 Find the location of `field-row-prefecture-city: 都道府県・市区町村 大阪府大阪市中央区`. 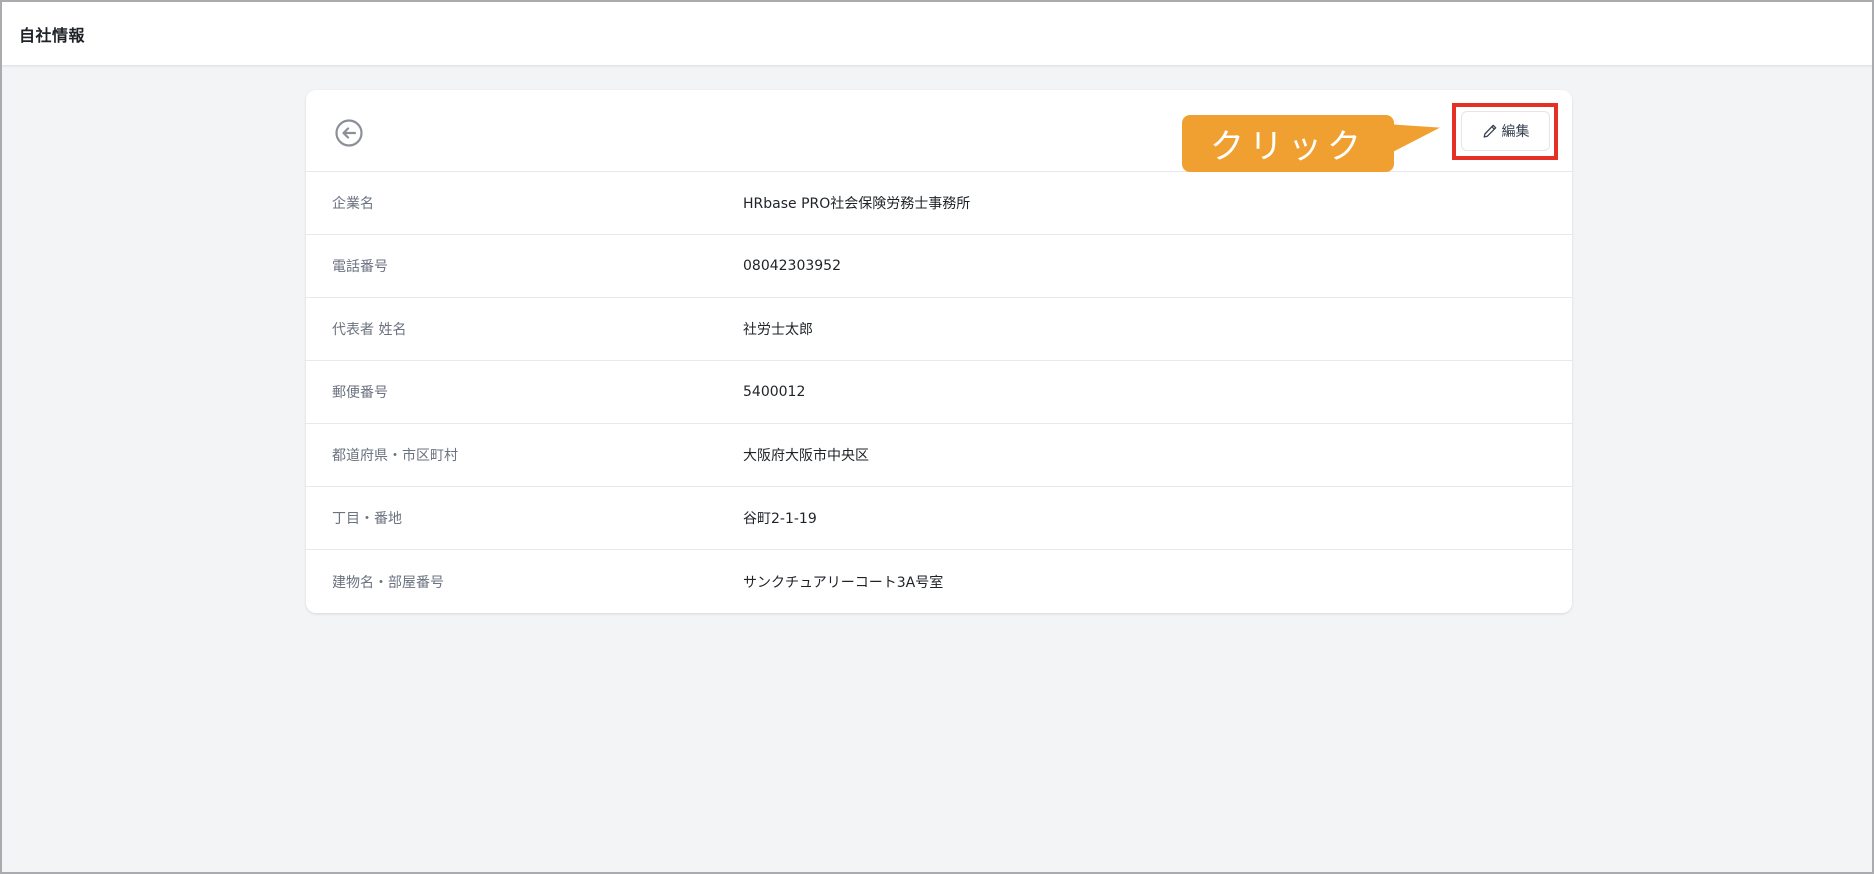

field-row-prefecture-city: 都道府県・市区町村 大阪府大阪市中央区 is located at coordinates (939, 455).